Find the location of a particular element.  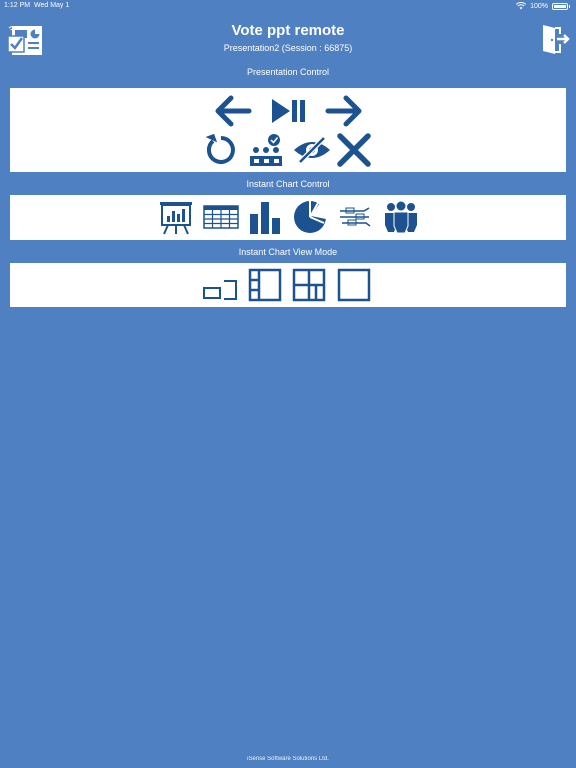

audience-vote-icon is located at coordinates (266, 150).